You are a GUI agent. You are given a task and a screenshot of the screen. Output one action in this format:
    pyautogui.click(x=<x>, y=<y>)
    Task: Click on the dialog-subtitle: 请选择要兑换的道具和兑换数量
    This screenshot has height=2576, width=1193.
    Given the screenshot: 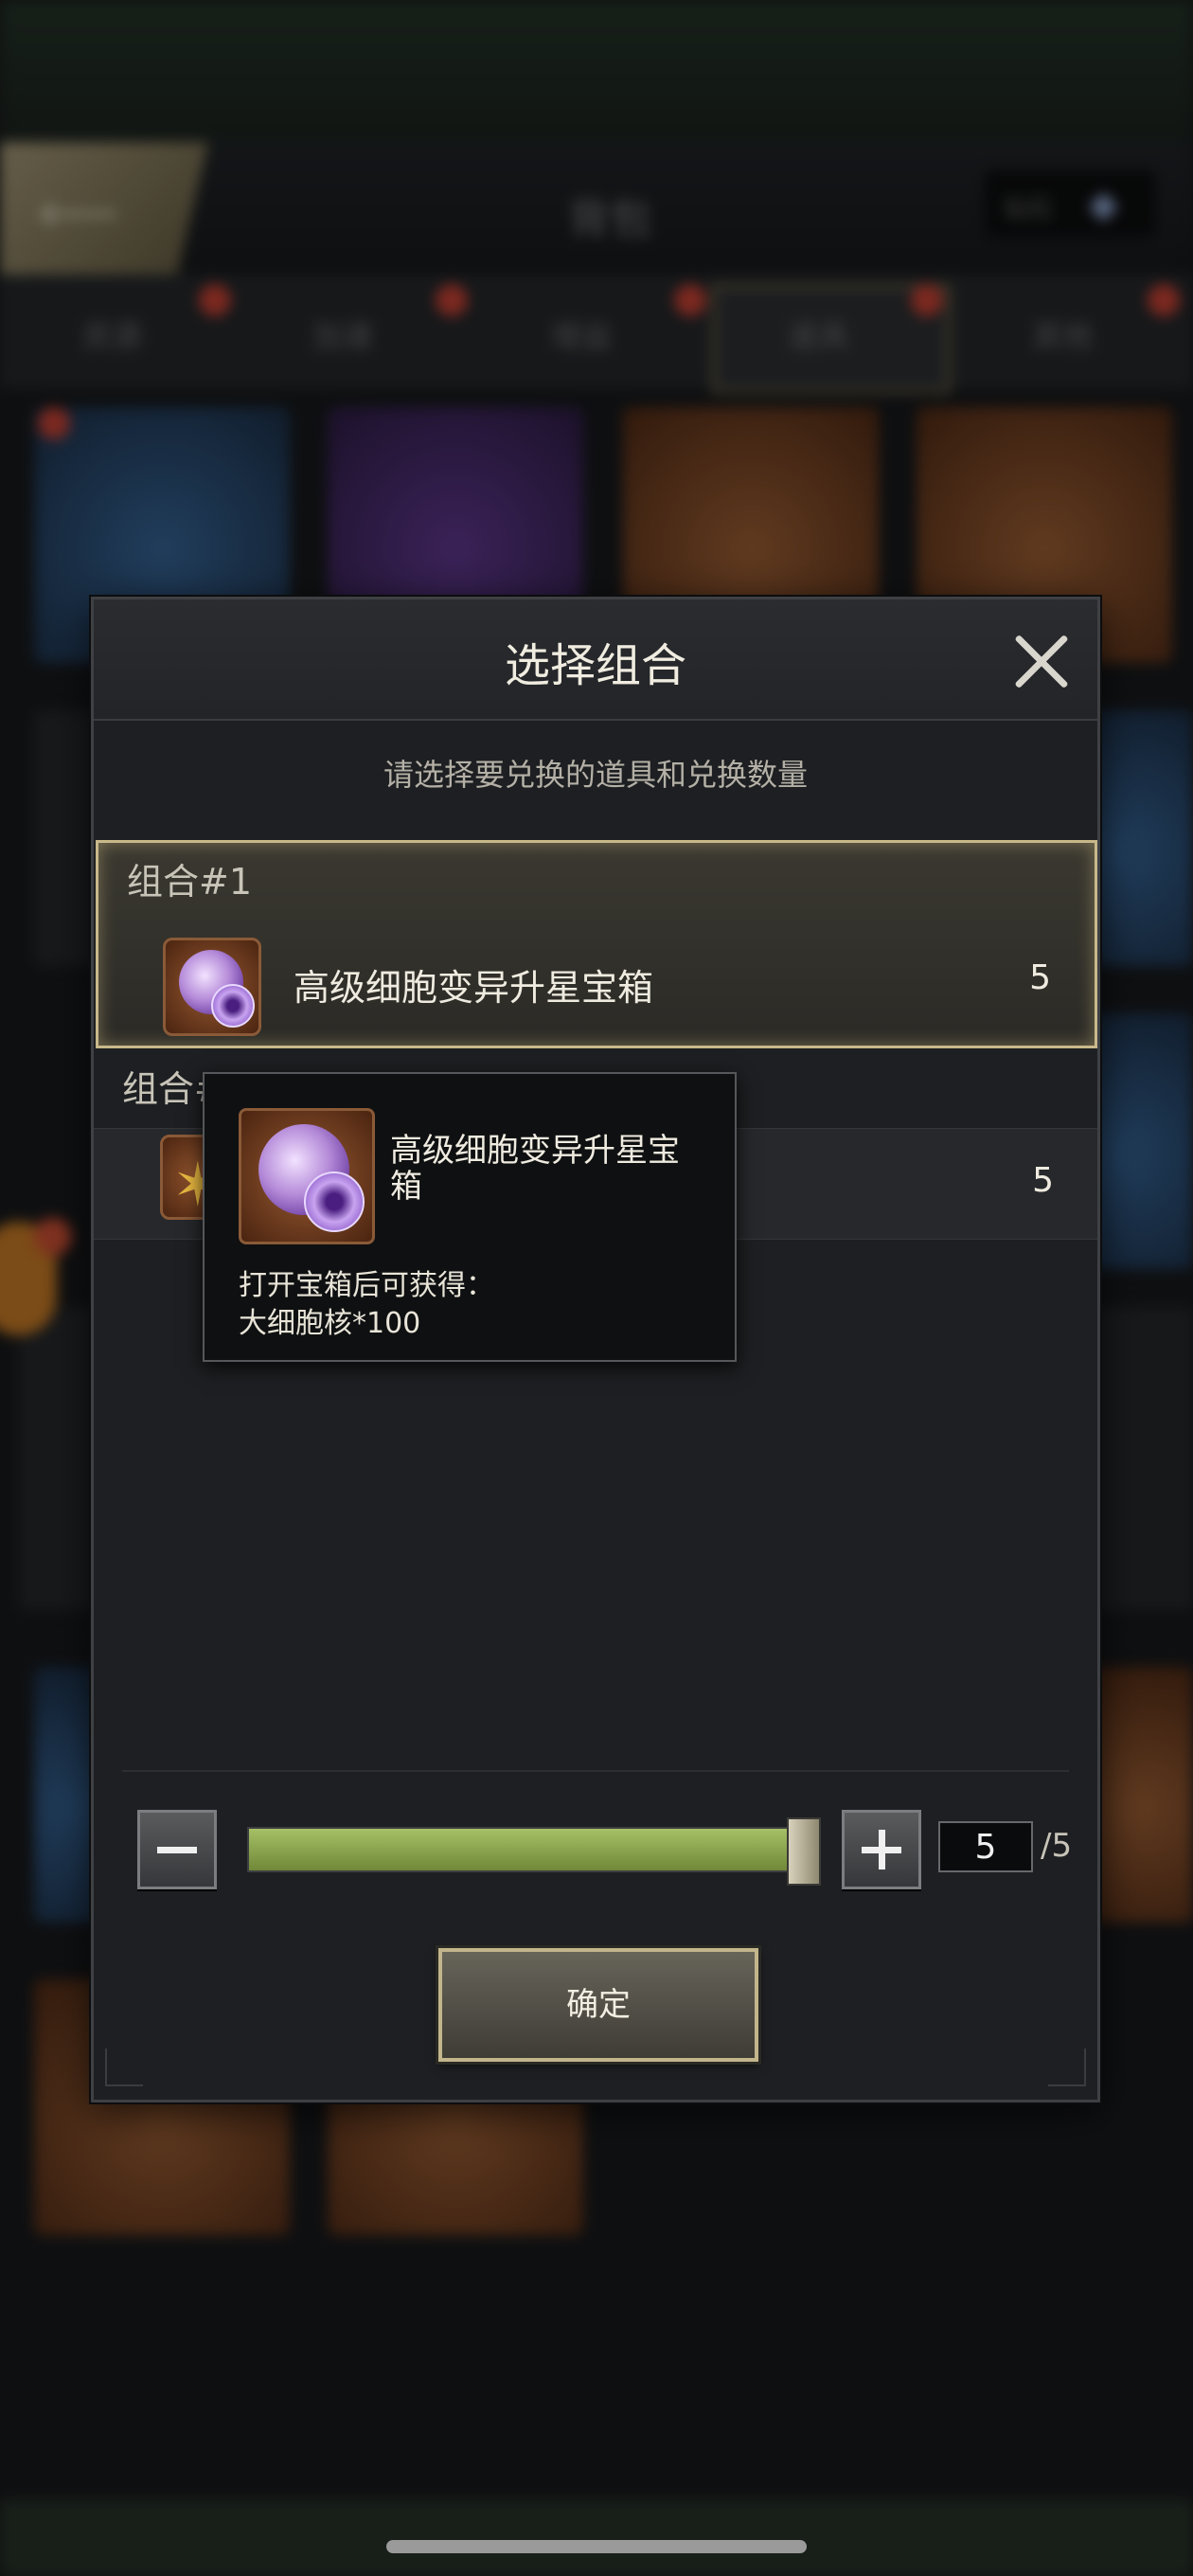 What is the action you would take?
    pyautogui.click(x=595, y=775)
    